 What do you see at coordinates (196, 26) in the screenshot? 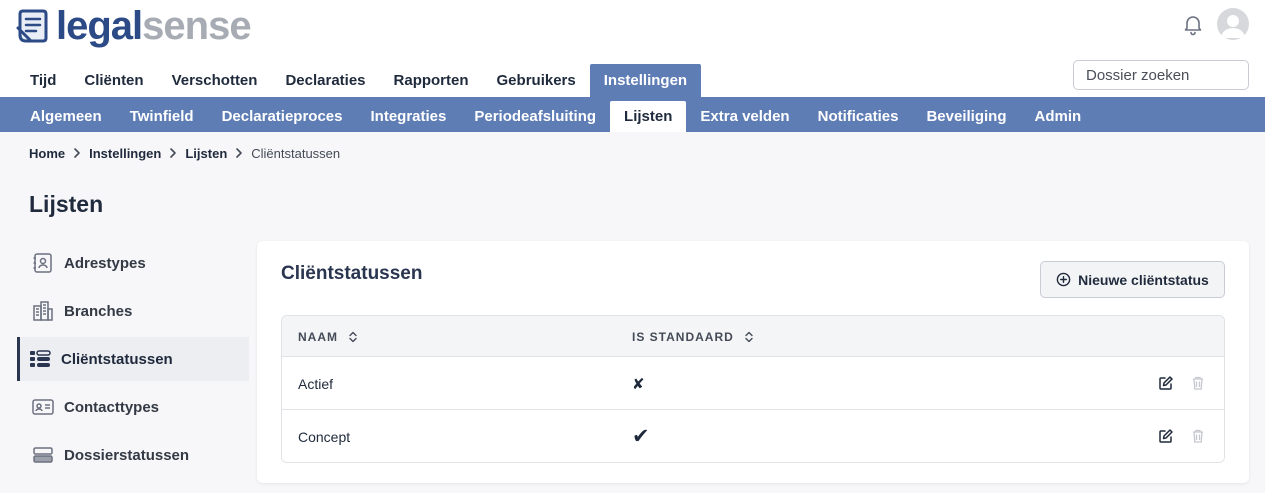
I see `logo-text-sense: sense` at bounding box center [196, 26].